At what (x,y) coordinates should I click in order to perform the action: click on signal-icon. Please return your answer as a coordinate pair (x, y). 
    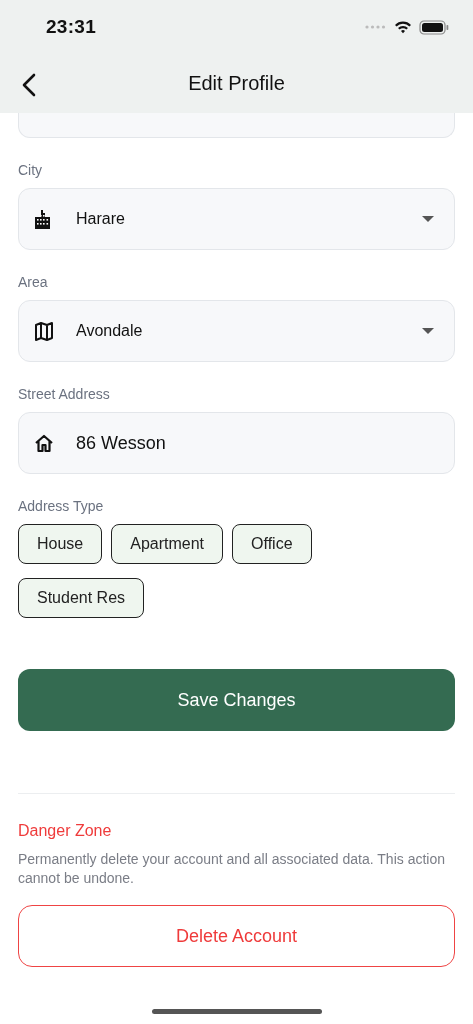
    Looking at the image, I should click on (376, 27).